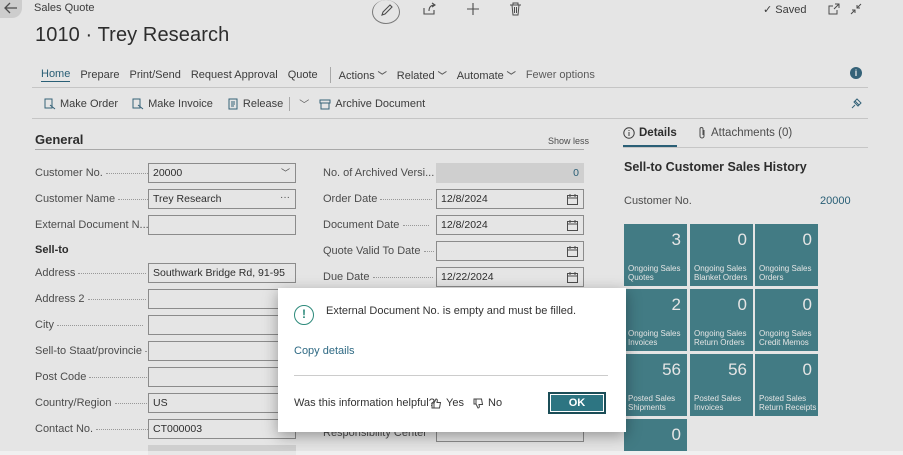  Describe the element at coordinates (285, 197) in the screenshot. I see `more-options-icon: ···` at that location.